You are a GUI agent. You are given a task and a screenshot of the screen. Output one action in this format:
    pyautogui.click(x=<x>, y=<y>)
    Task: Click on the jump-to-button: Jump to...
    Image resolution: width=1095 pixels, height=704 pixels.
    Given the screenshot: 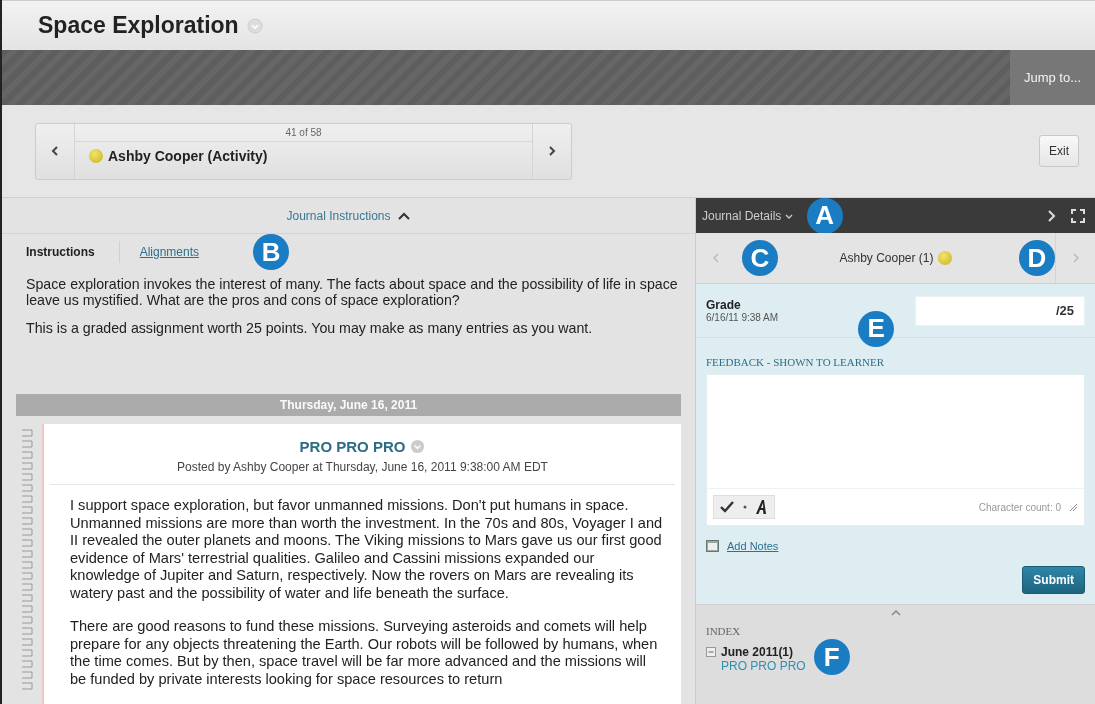 What is the action you would take?
    pyautogui.click(x=1052, y=77)
    